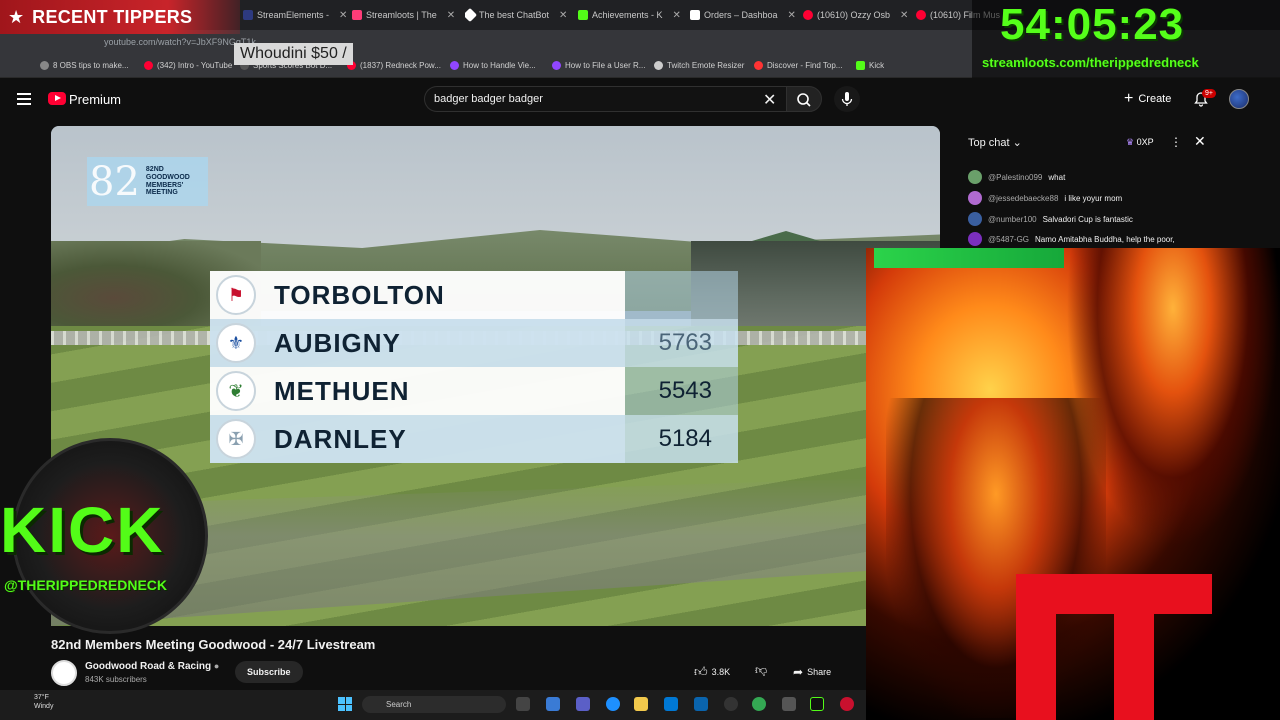 The height and width of the screenshot is (720, 1280). What do you see at coordinates (1045, 198) in the screenshot?
I see `chat-message: @jessedebaecke88 i like yoyur mom` at bounding box center [1045, 198].